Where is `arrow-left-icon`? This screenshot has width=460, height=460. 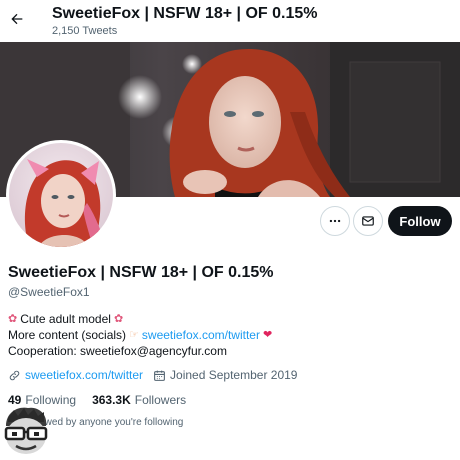 arrow-left-icon is located at coordinates (17, 19).